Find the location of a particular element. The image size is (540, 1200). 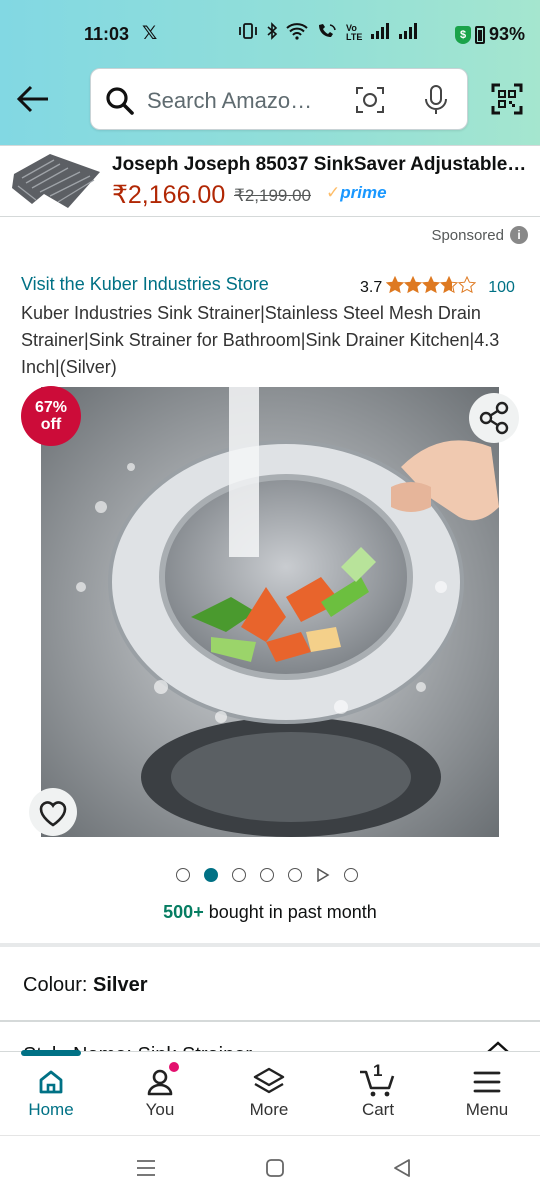

status-icons: Vo LTE is located at coordinates (328, 32).